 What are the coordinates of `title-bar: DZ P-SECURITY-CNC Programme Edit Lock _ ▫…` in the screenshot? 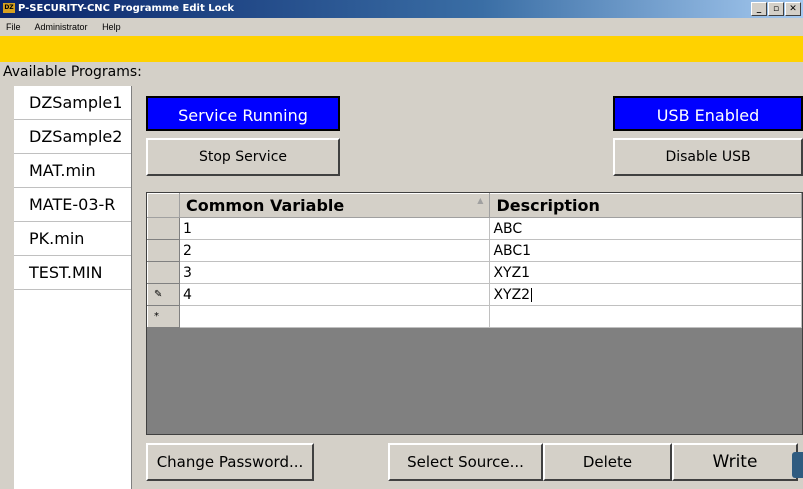 It's located at (401, 9).